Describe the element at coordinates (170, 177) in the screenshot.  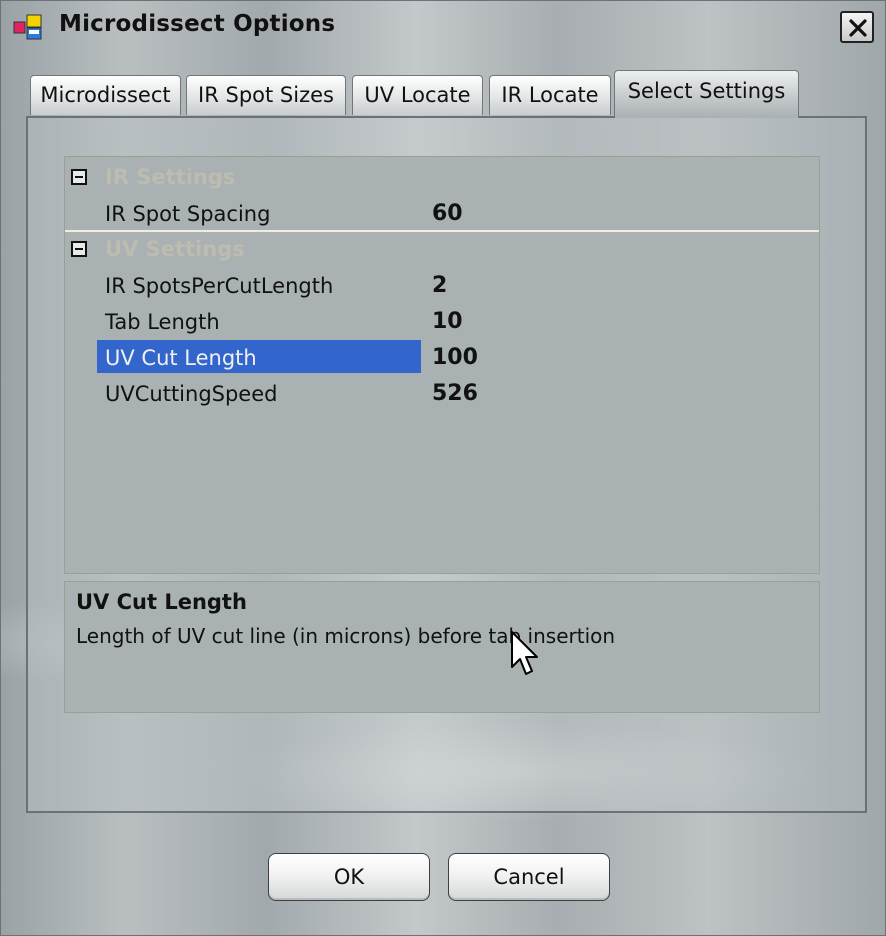
I see `category-label: IR Settings` at that location.